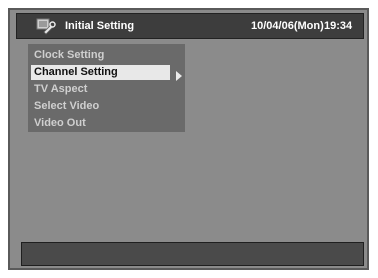 This screenshot has height=278, width=378. I want to click on submenu-arrow-icon, so click(179, 76).